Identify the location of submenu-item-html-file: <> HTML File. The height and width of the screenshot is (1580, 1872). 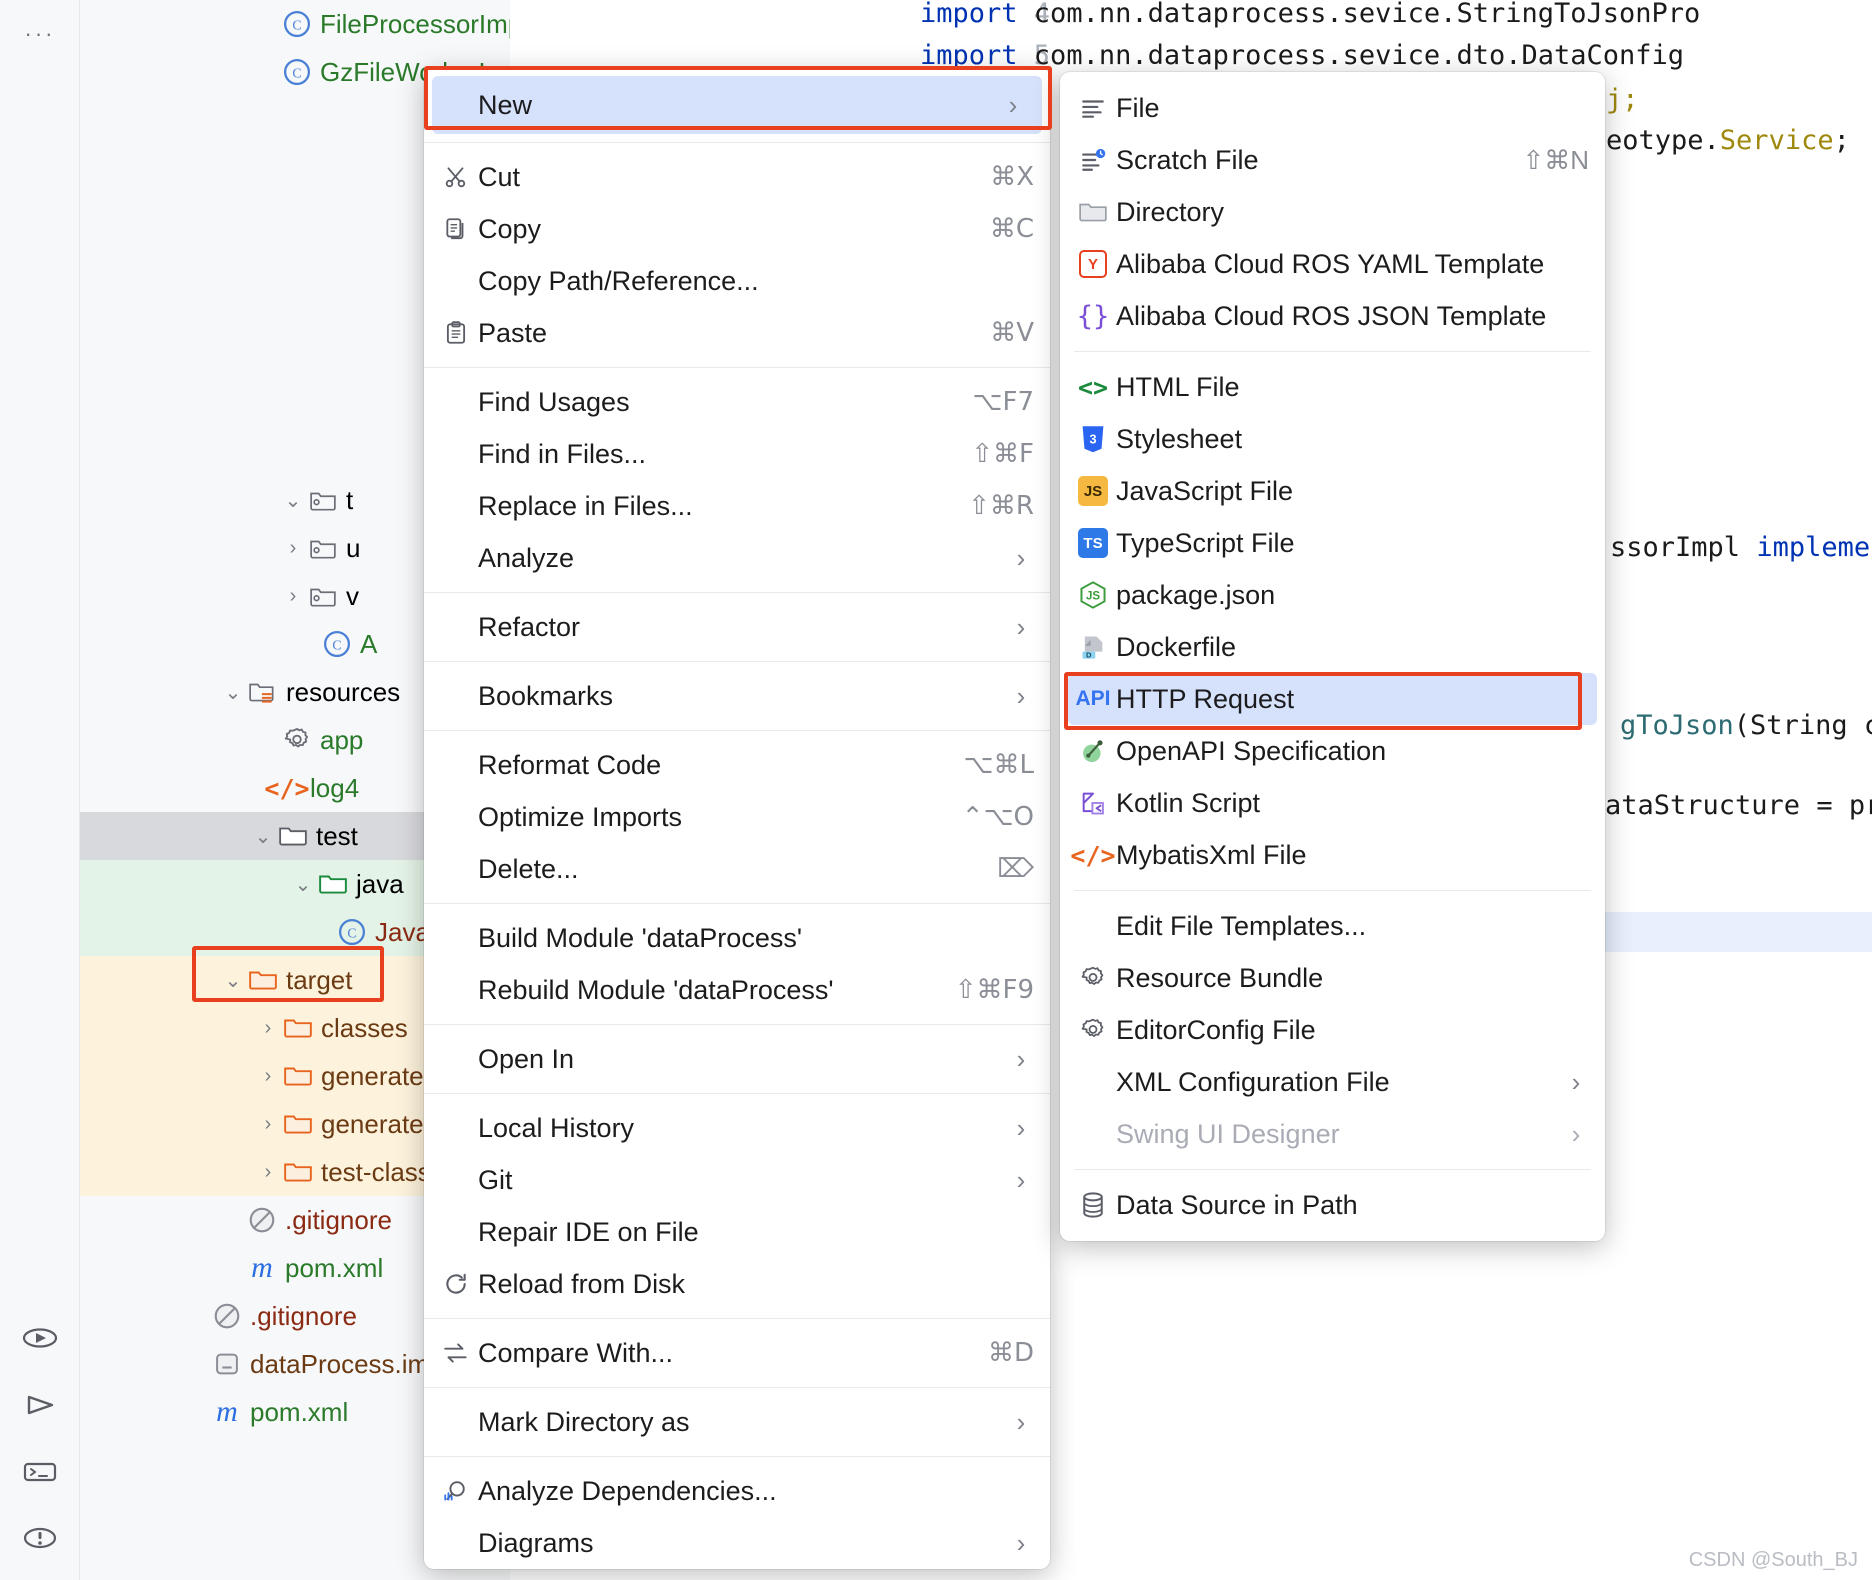
(1332, 387).